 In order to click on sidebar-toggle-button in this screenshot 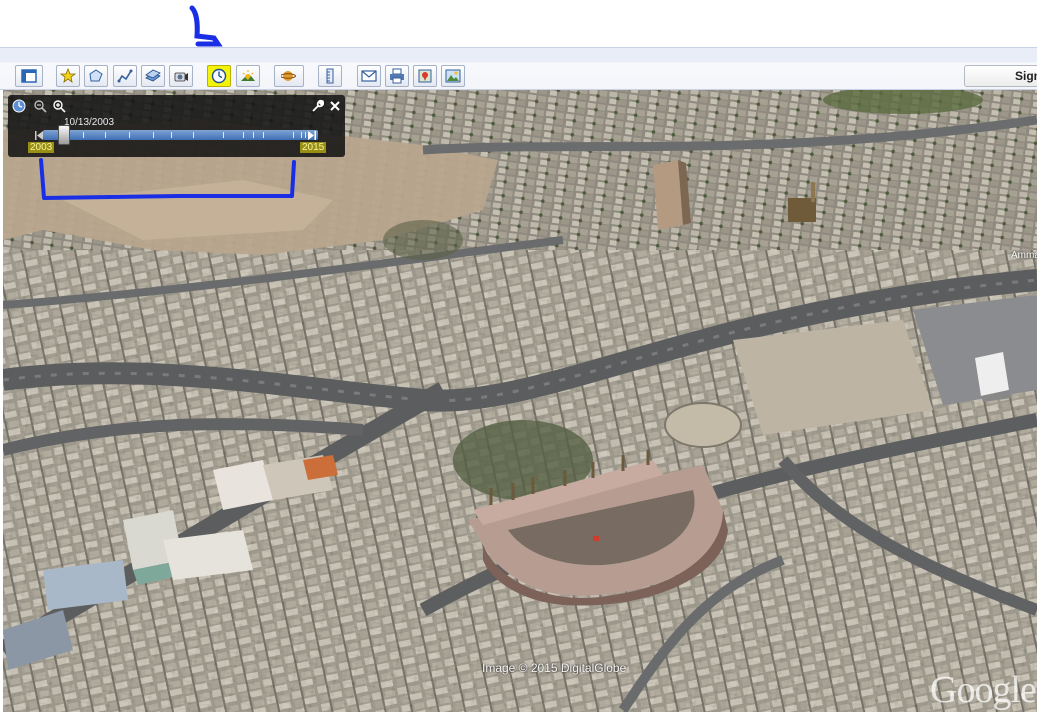, I will do `click(29, 76)`.